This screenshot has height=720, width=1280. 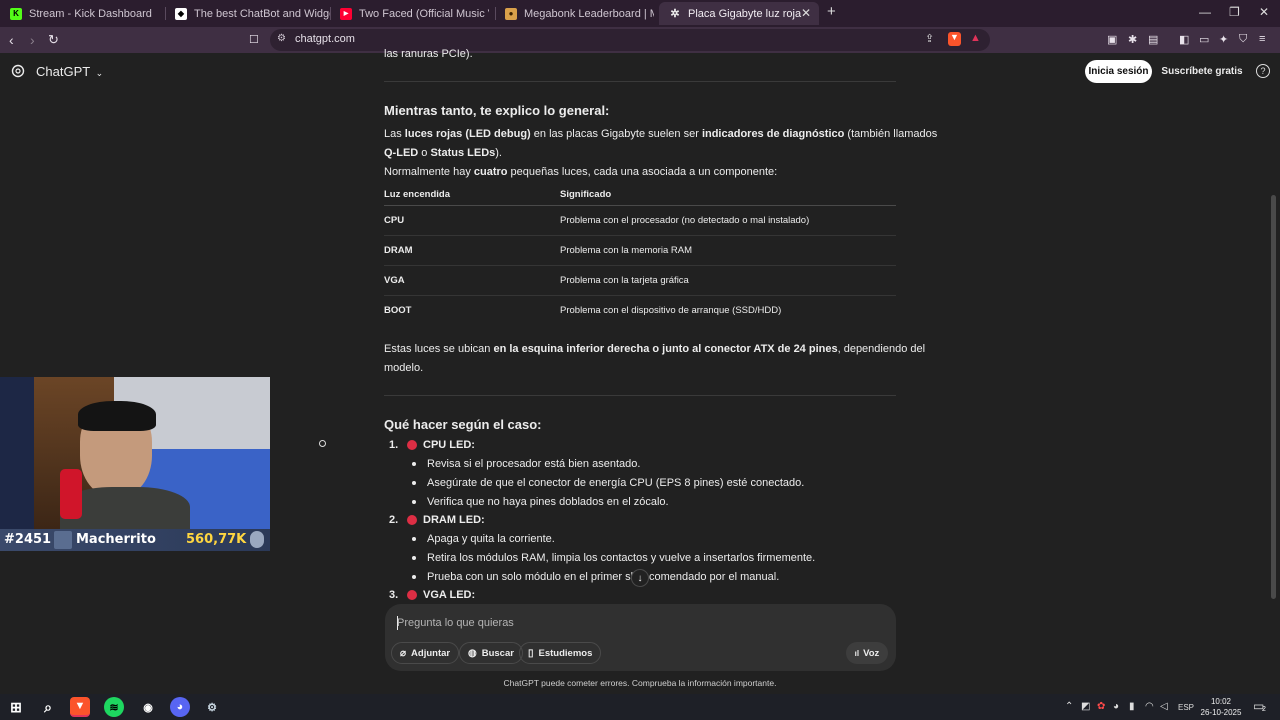 What do you see at coordinates (394, 280) in the screenshot?
I see `table-cell-led: VGA` at bounding box center [394, 280].